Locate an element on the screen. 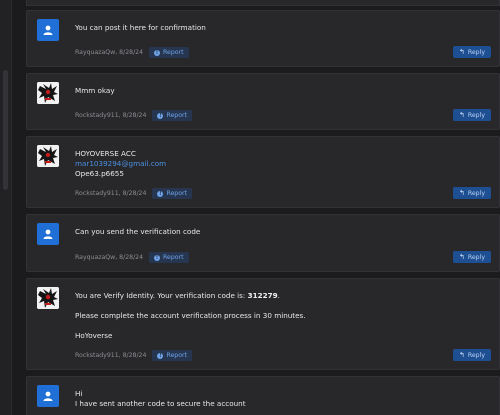 Image resolution: width=500 pixels, height=415 pixels. post-body: Mmm okay is located at coordinates (281, 91).